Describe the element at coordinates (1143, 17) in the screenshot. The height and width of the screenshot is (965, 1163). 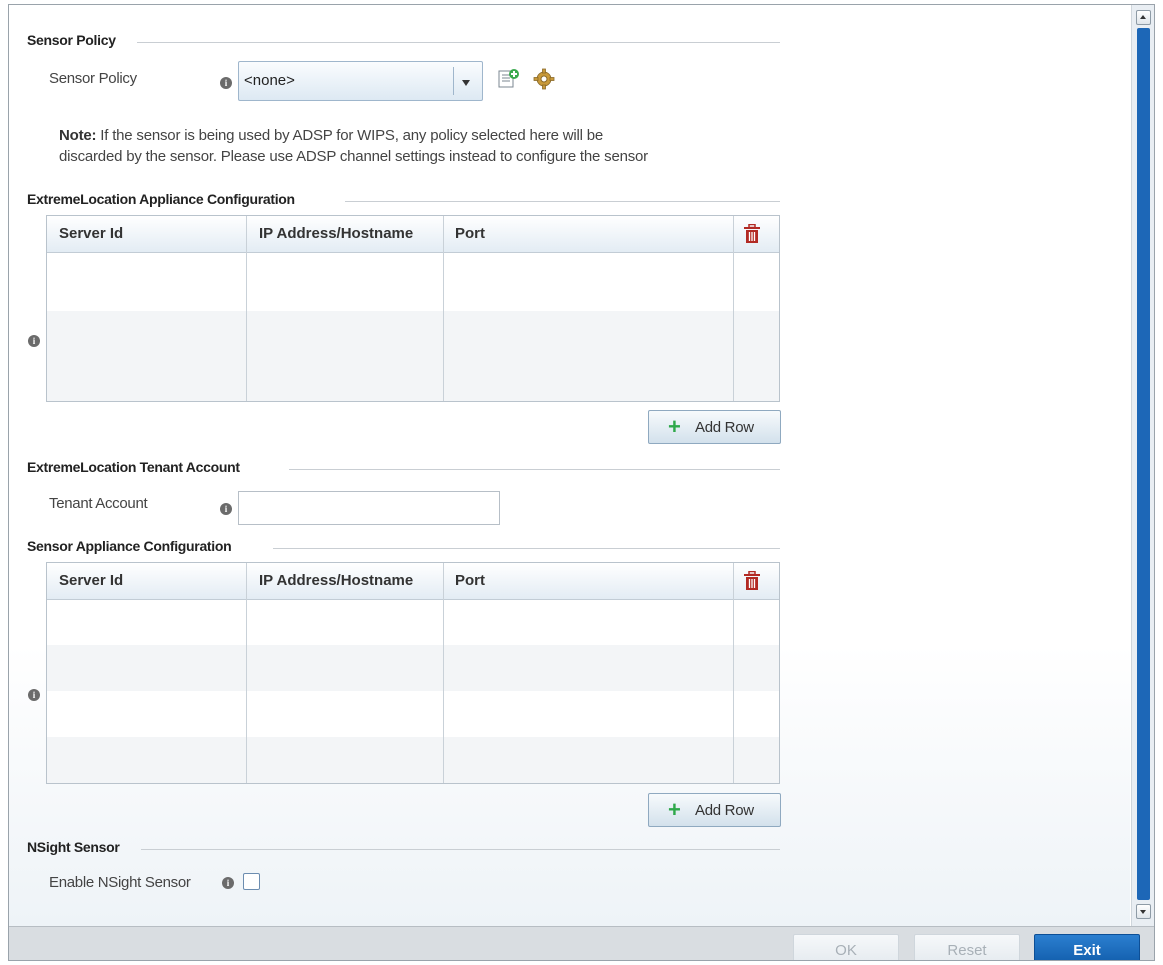
I see `scroll-up-button` at that location.